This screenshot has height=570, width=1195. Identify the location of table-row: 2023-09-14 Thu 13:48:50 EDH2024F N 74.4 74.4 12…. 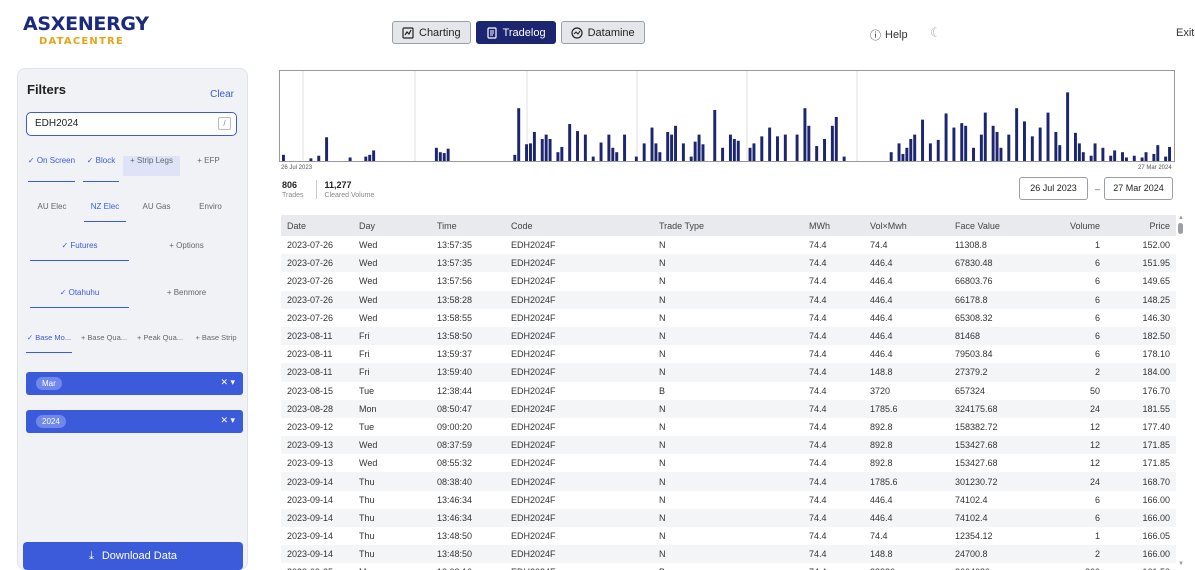
(728, 536).